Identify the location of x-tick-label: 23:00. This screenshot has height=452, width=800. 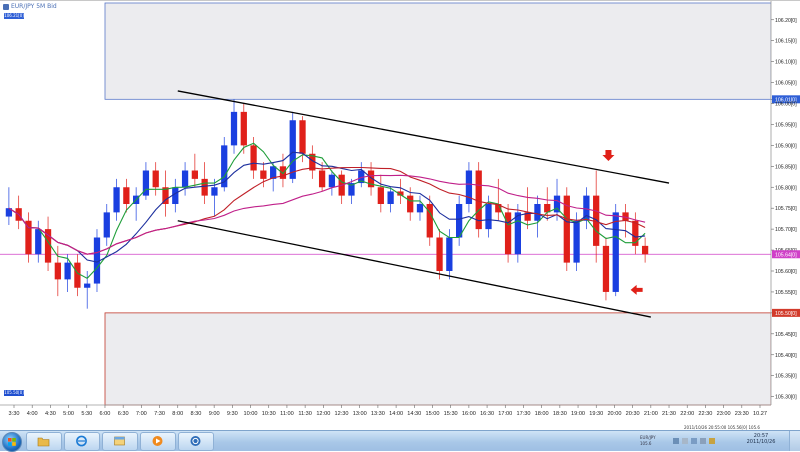
(724, 414).